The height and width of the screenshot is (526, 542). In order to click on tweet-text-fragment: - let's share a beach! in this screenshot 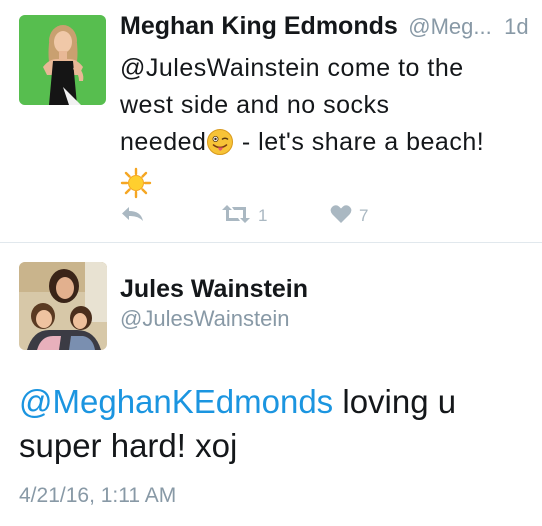, I will do `click(359, 142)`.